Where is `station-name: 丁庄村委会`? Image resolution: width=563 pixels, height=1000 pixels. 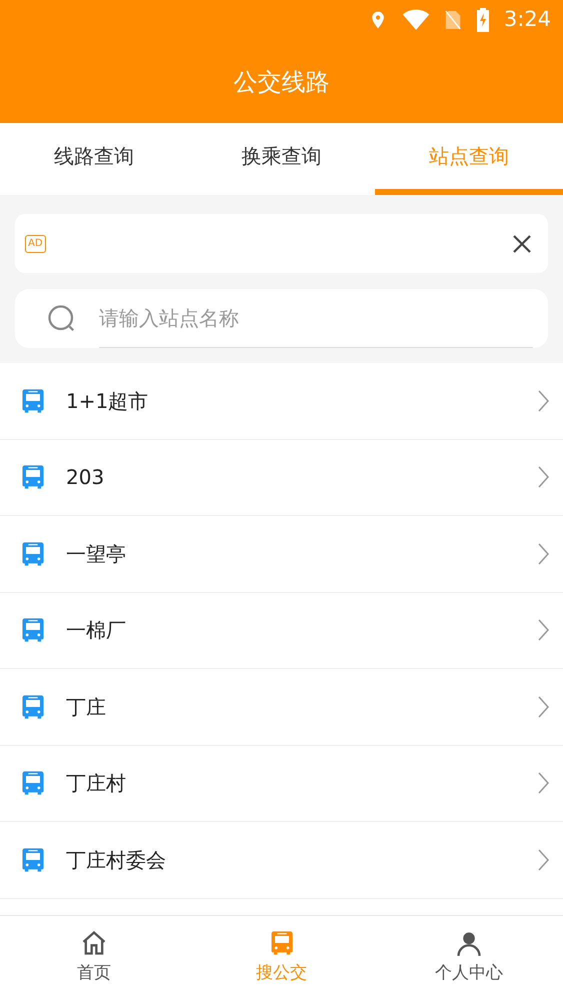 station-name: 丁庄村委会 is located at coordinates (116, 860).